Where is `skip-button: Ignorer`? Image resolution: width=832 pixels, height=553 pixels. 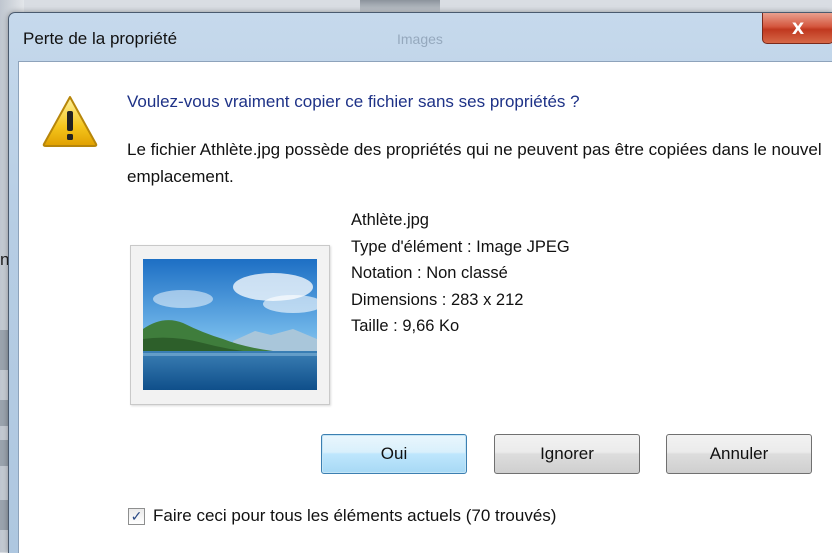 skip-button: Ignorer is located at coordinates (567, 454).